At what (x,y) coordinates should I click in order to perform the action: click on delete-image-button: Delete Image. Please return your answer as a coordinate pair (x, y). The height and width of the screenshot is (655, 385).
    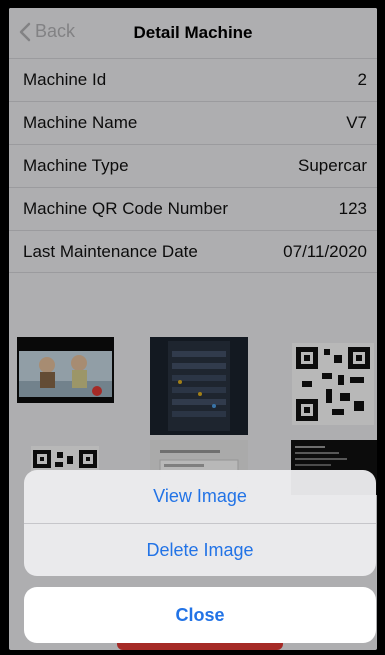
    Looking at the image, I should click on (200, 549).